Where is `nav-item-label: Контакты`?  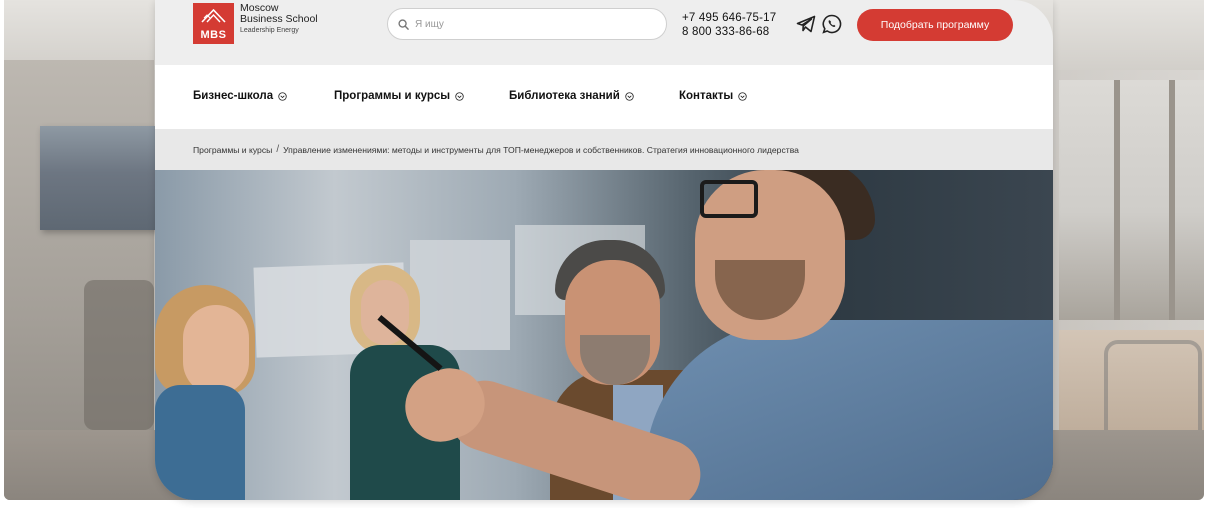
nav-item-label: Контакты is located at coordinates (706, 96).